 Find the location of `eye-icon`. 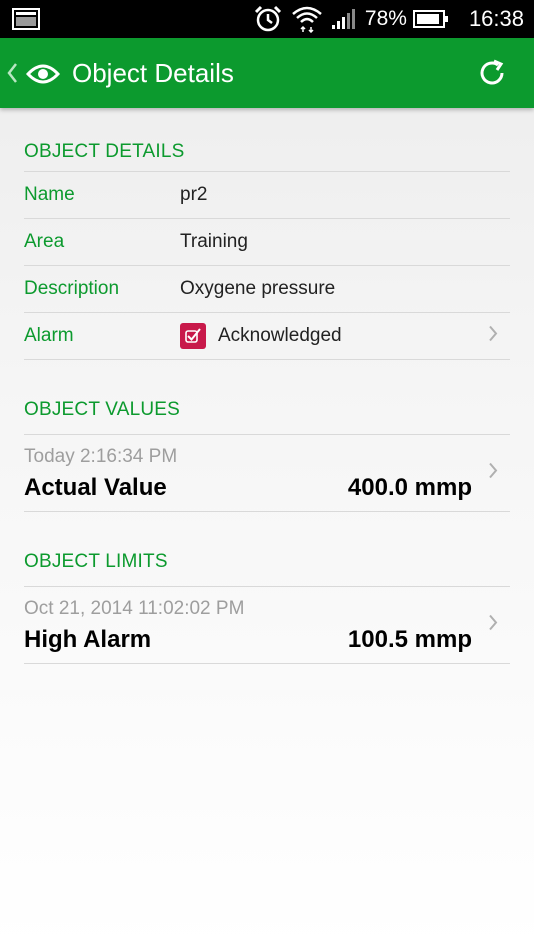

eye-icon is located at coordinates (43, 76).